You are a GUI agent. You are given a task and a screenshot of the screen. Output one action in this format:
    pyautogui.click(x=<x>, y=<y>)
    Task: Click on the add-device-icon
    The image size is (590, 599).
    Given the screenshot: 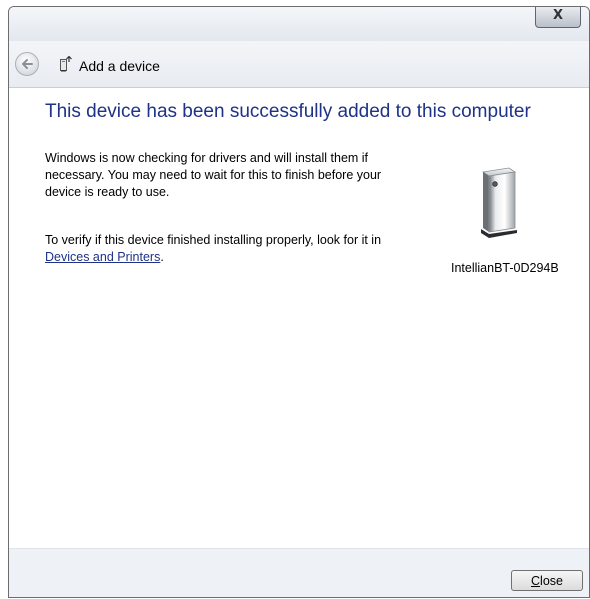 What is the action you would take?
    pyautogui.click(x=66, y=64)
    